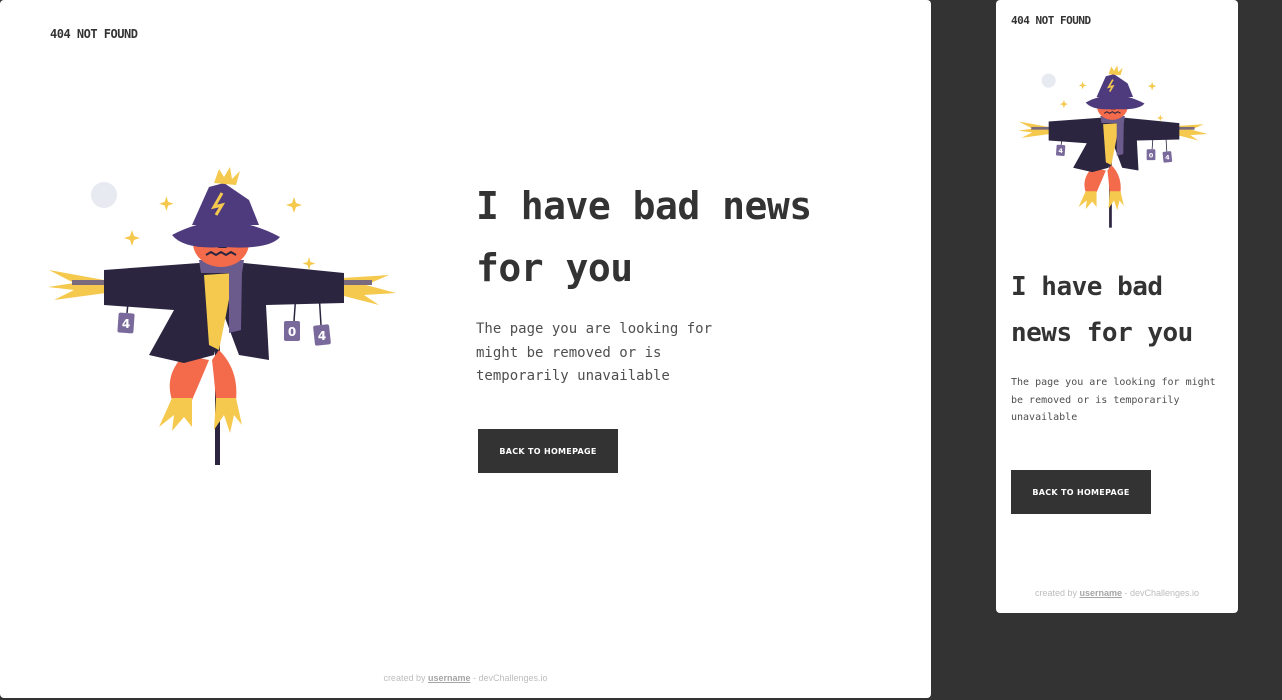  Describe the element at coordinates (509, 678) in the screenshot. I see `footer-suffix: - devChallenges.io` at that location.